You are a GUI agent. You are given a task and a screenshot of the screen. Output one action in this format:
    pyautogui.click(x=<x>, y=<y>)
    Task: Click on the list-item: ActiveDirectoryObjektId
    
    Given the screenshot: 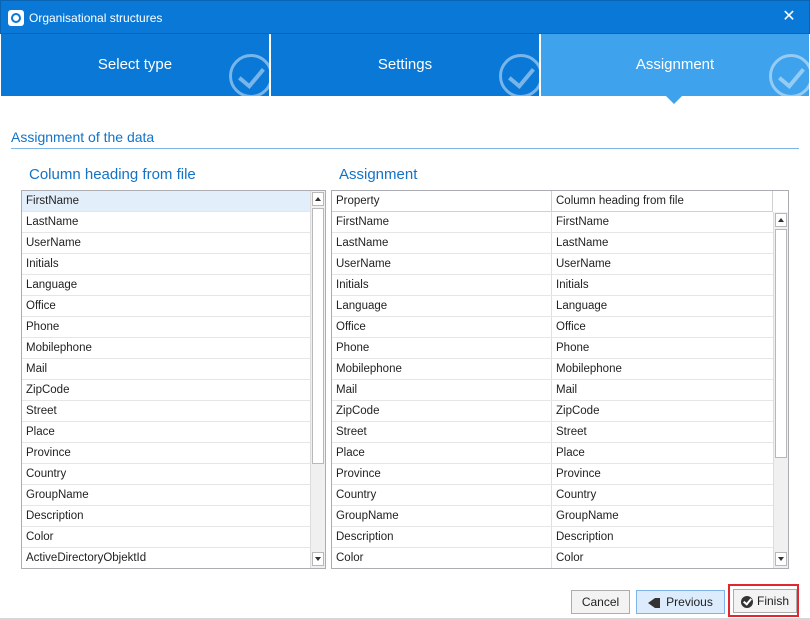 What is the action you would take?
    pyautogui.click(x=166, y=558)
    